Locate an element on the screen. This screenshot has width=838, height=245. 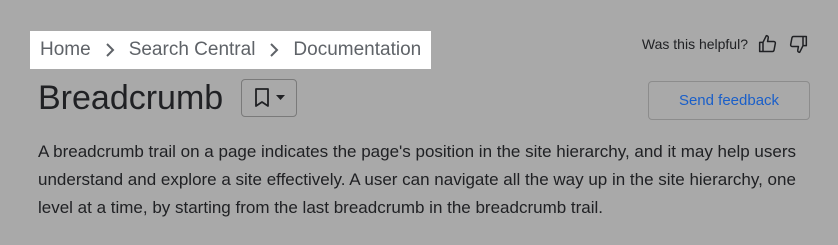
breadcrumb: Home Search Central Documentation is located at coordinates (231, 50).